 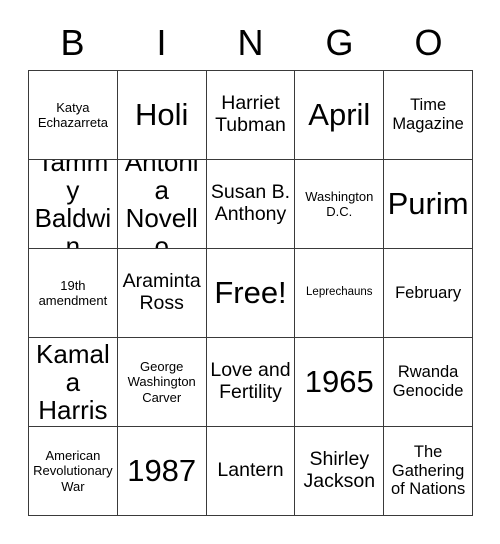 I want to click on bingo-cell-r2c4: Washington D.C., so click(x=340, y=204).